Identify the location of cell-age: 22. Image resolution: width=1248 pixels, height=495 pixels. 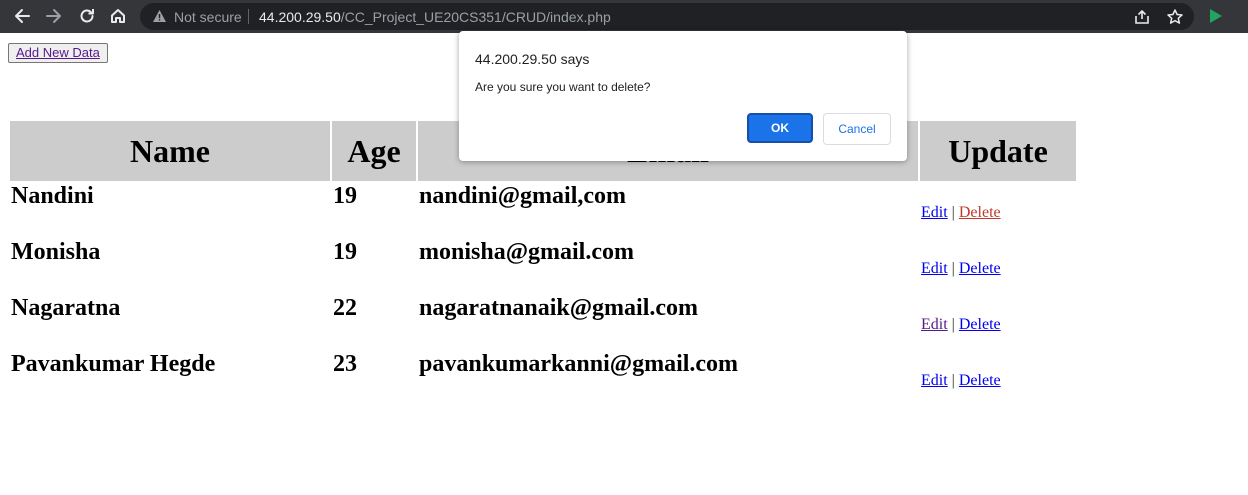
(345, 308).